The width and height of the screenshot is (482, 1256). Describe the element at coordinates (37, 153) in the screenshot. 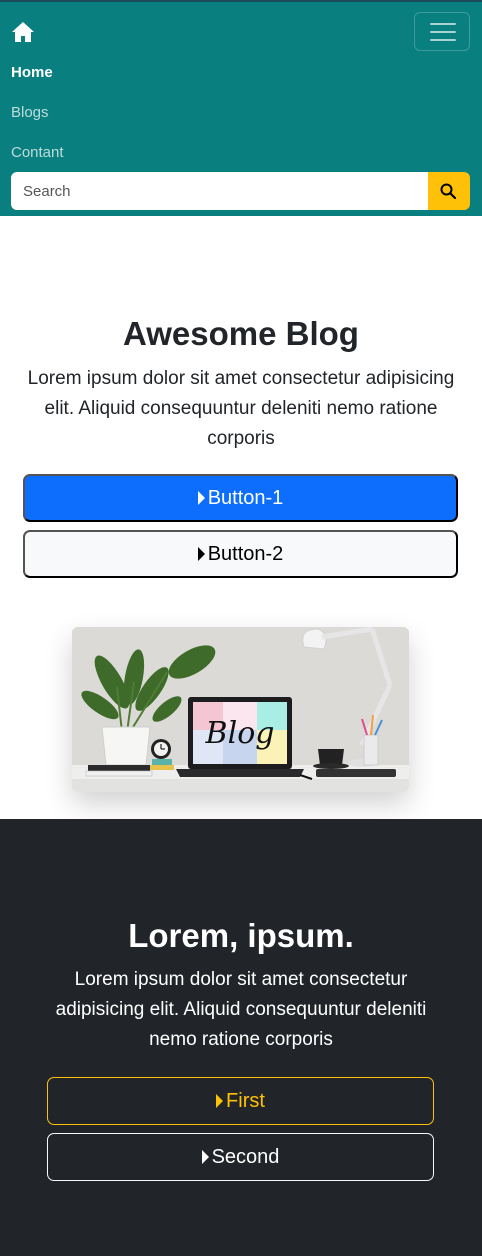

I see `nav-link-contant: Contant` at that location.